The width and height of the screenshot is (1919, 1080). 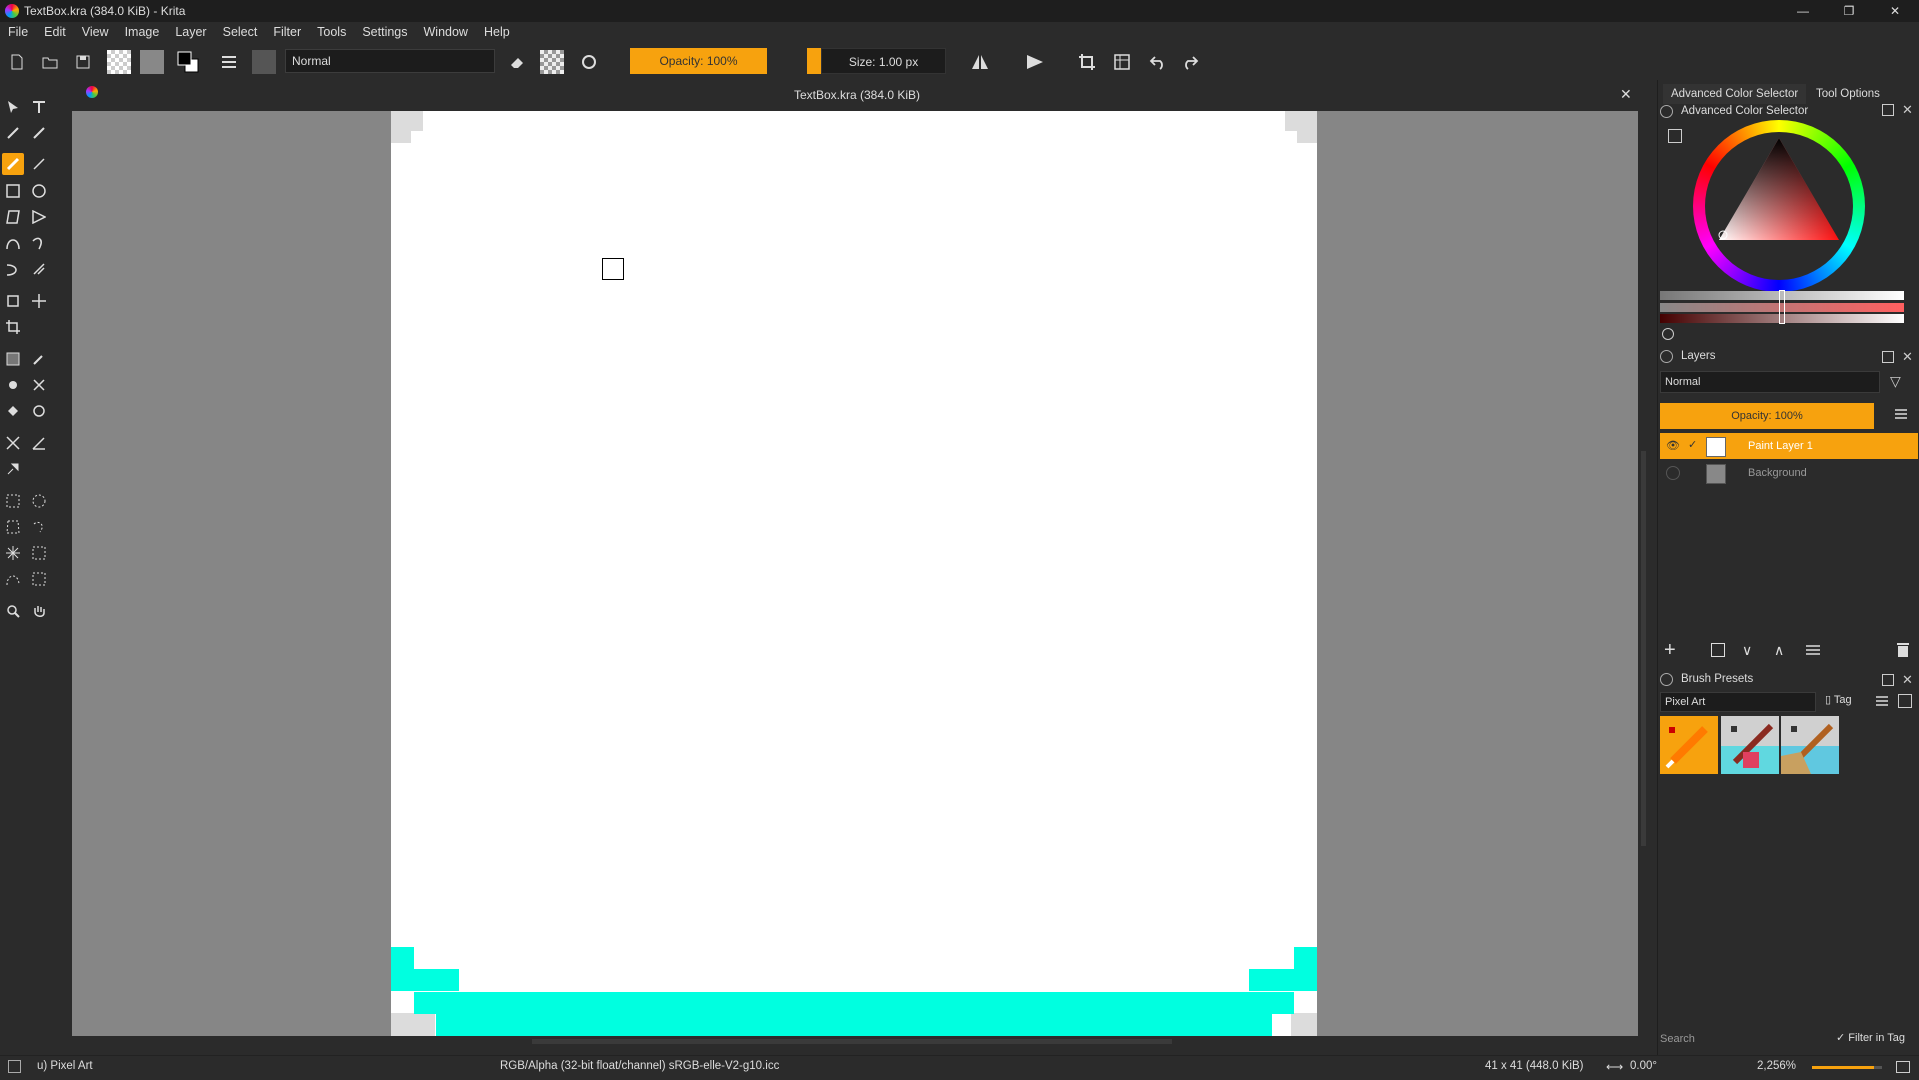 I want to click on close-brush-presets-icon: ✕, so click(x=1907, y=680).